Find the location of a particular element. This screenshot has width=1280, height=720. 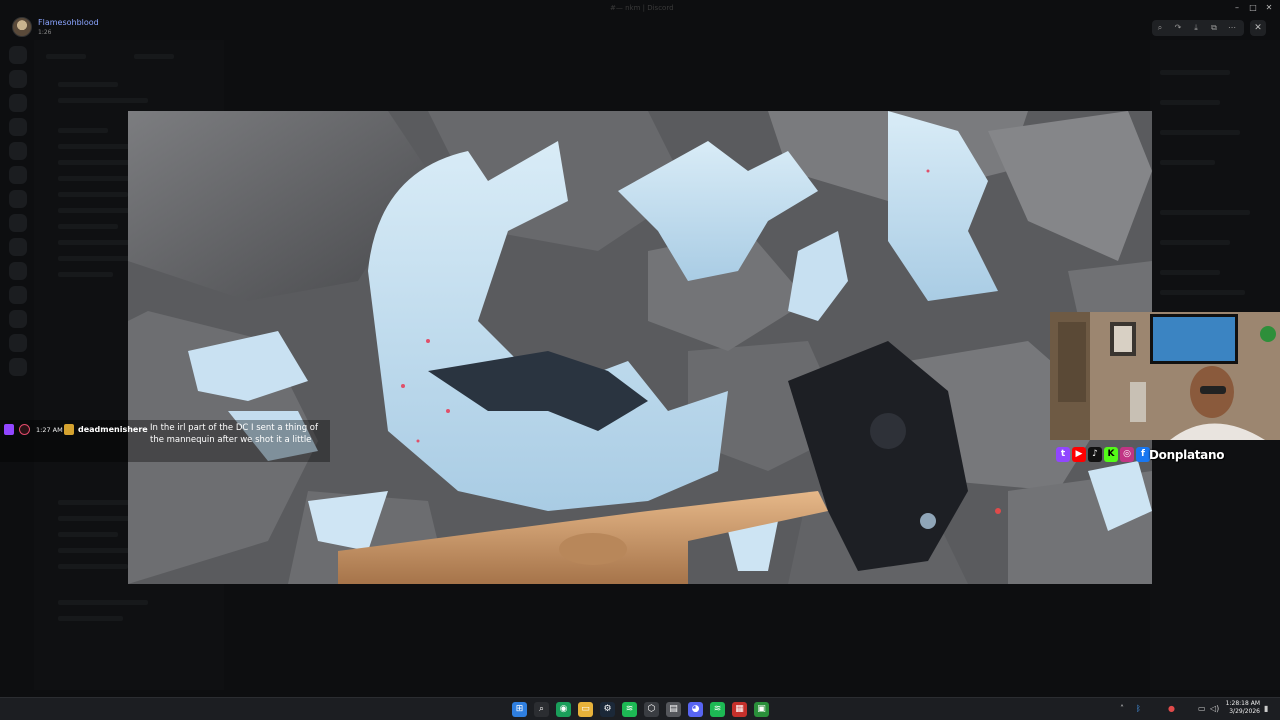

search-icon: ⌕ is located at coordinates (541, 709).